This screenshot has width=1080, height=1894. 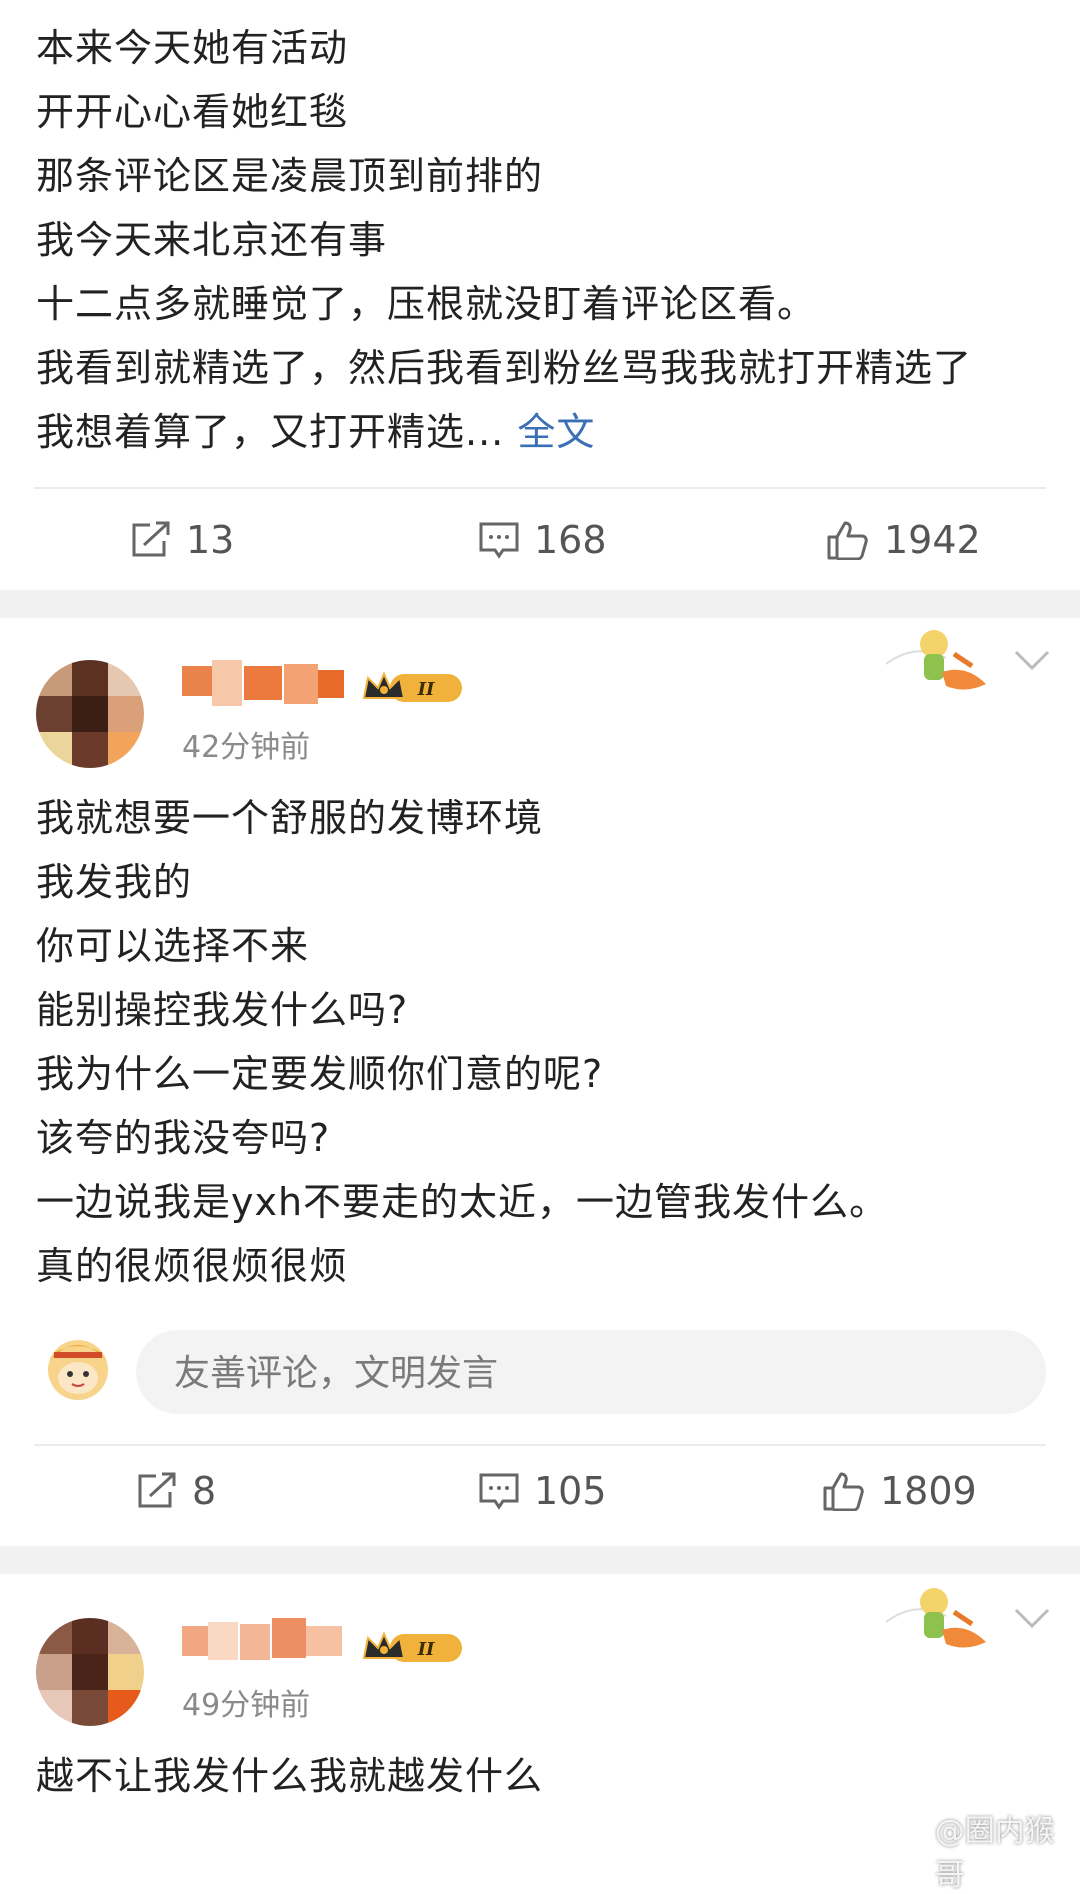 I want to click on action-bar: 8 105 1809, so click(x=540, y=1491).